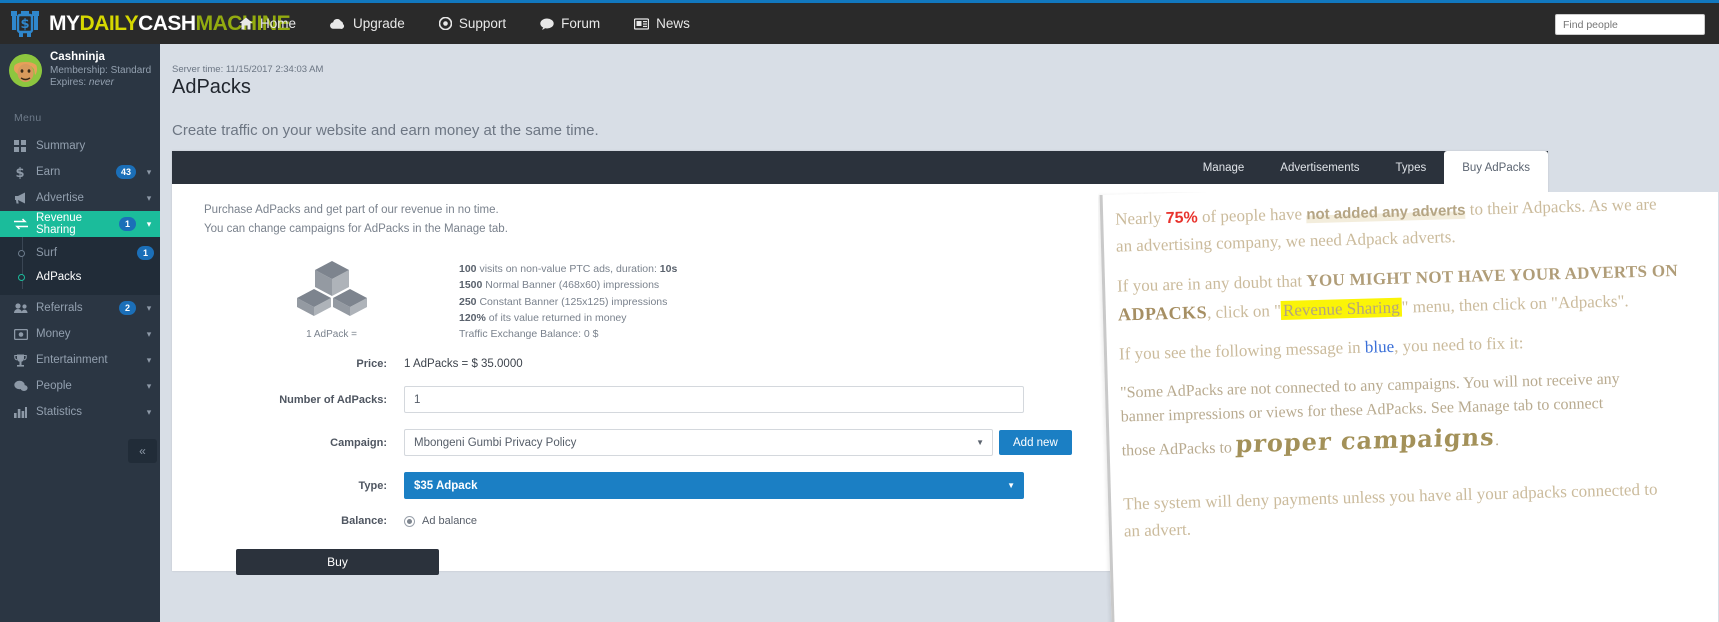 The height and width of the screenshot is (622, 1719). Describe the element at coordinates (142, 451) in the screenshot. I see `sidebar-collapse-button: «` at that location.